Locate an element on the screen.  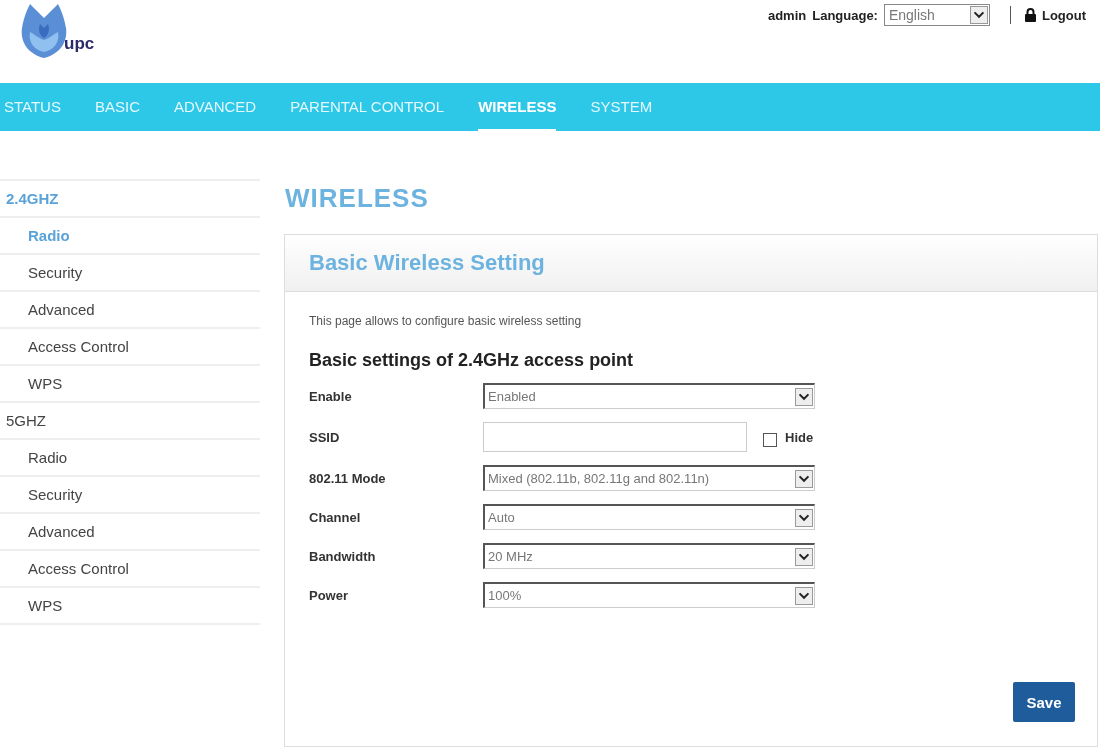
field-label: Power is located at coordinates (329, 595).